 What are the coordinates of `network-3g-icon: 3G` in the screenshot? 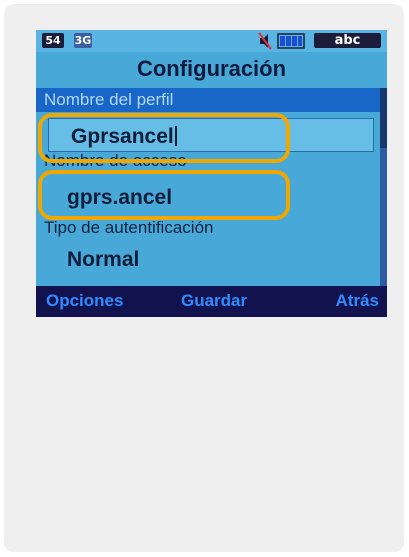 It's located at (83, 40).